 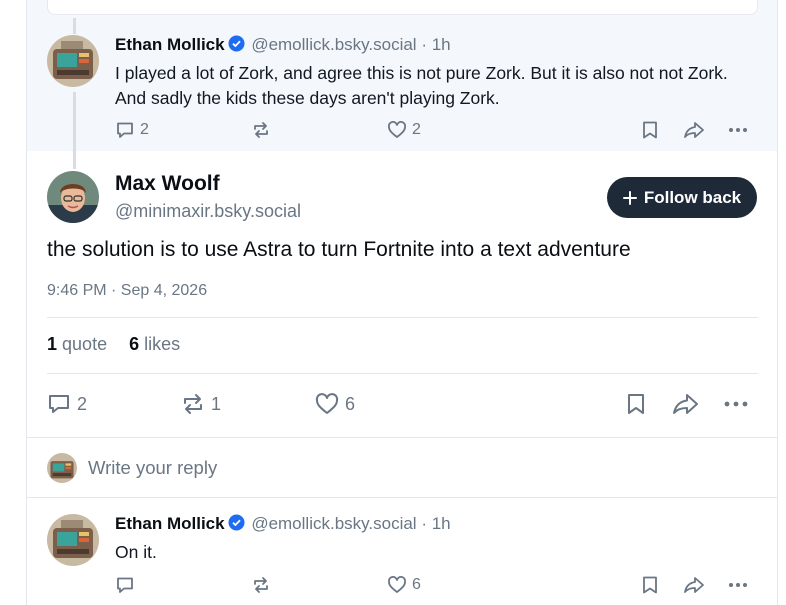 I want to click on post-actions: 2 2, so click(x=402, y=133).